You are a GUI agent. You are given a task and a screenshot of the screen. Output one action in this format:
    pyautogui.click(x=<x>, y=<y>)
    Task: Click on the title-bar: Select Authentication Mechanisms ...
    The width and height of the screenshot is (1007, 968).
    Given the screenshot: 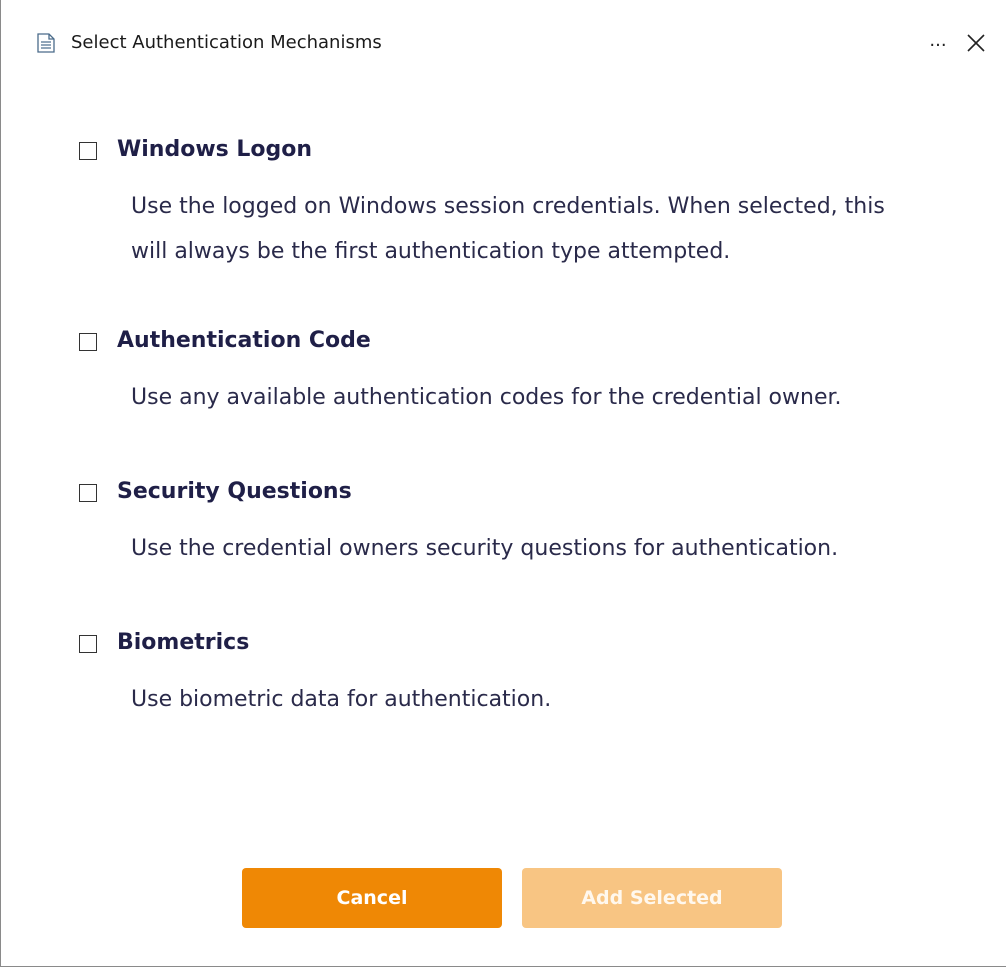 What is the action you would take?
    pyautogui.click(x=503, y=42)
    